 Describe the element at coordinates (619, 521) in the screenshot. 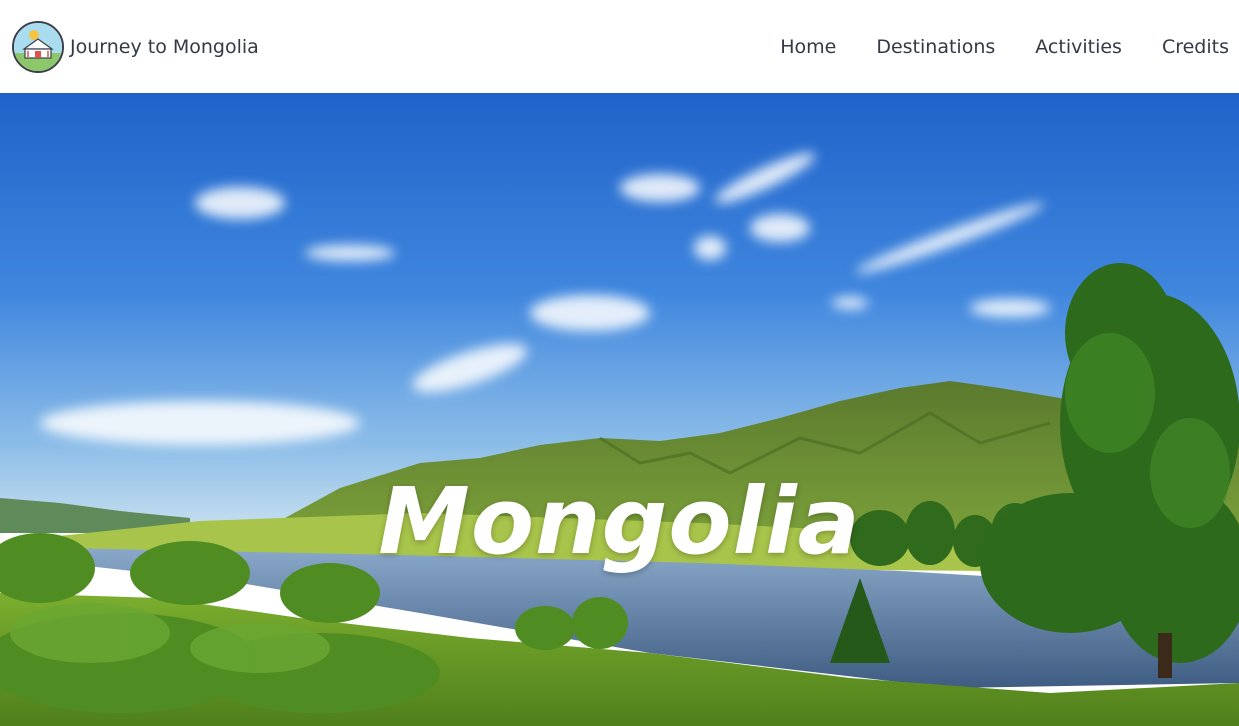

I see `hero-title: Mongolia` at that location.